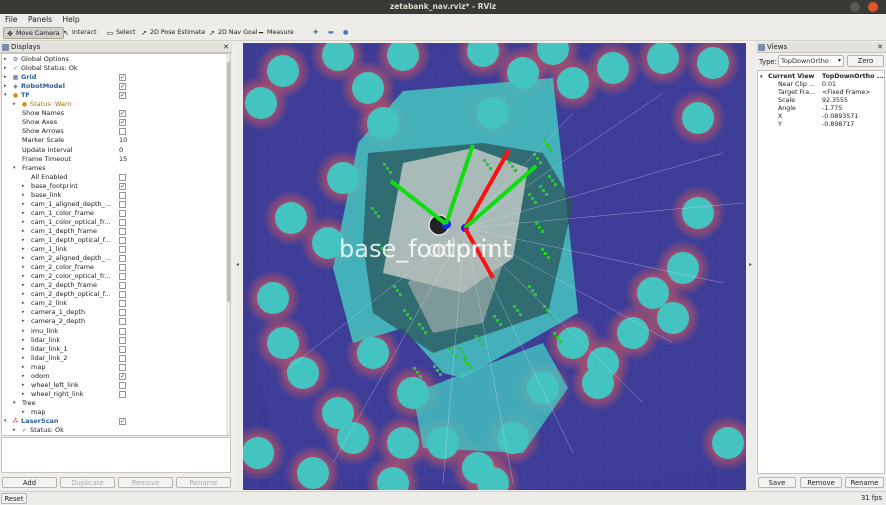 This screenshot has width=886, height=505. What do you see at coordinates (203, 482) in the screenshot?
I see `rename-button: Rename` at bounding box center [203, 482].